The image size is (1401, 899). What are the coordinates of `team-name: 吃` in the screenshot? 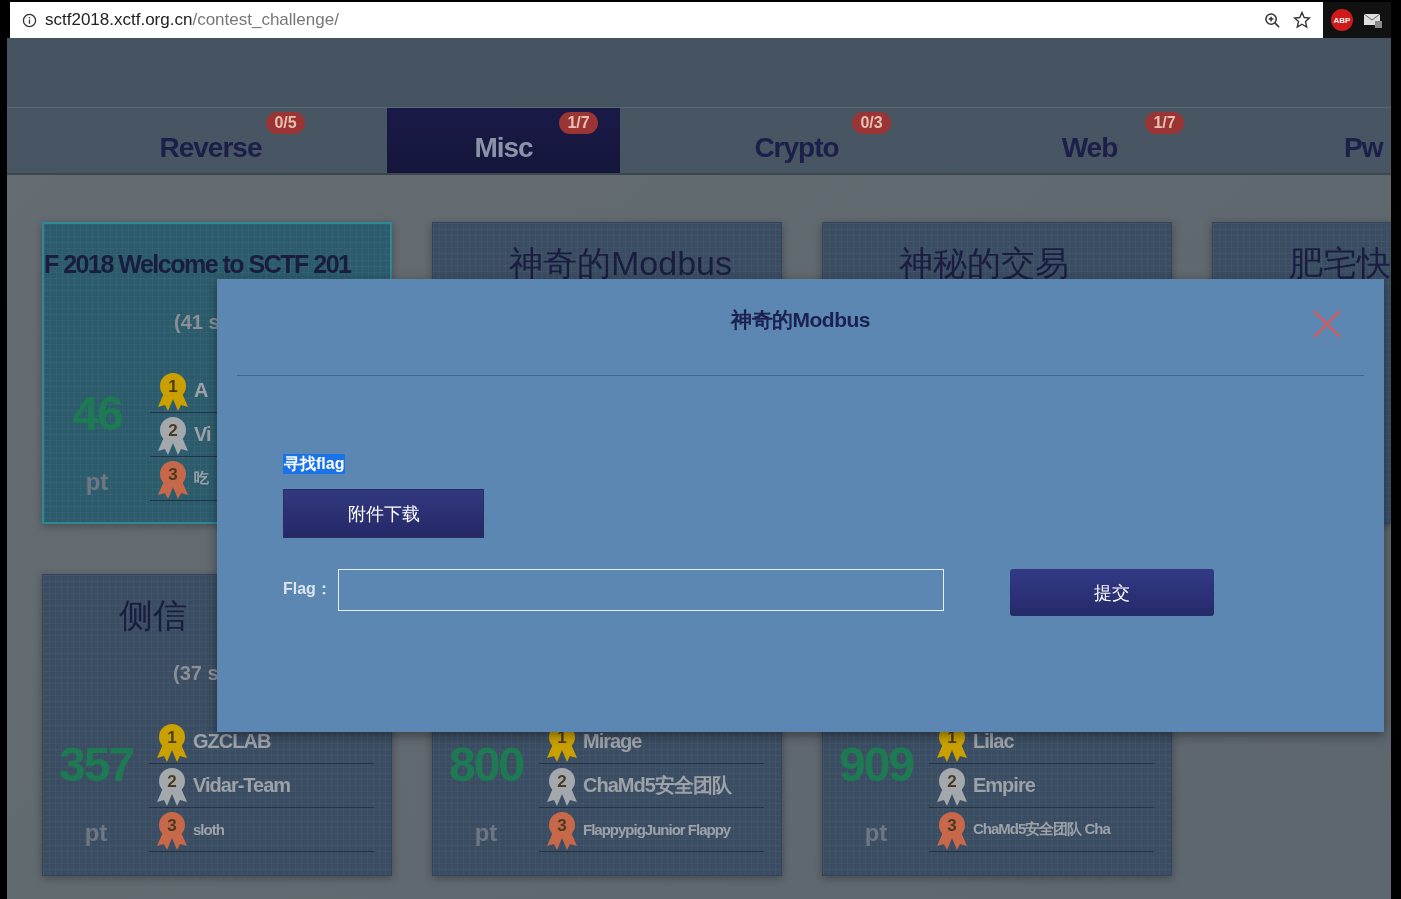 It's located at (201, 478).